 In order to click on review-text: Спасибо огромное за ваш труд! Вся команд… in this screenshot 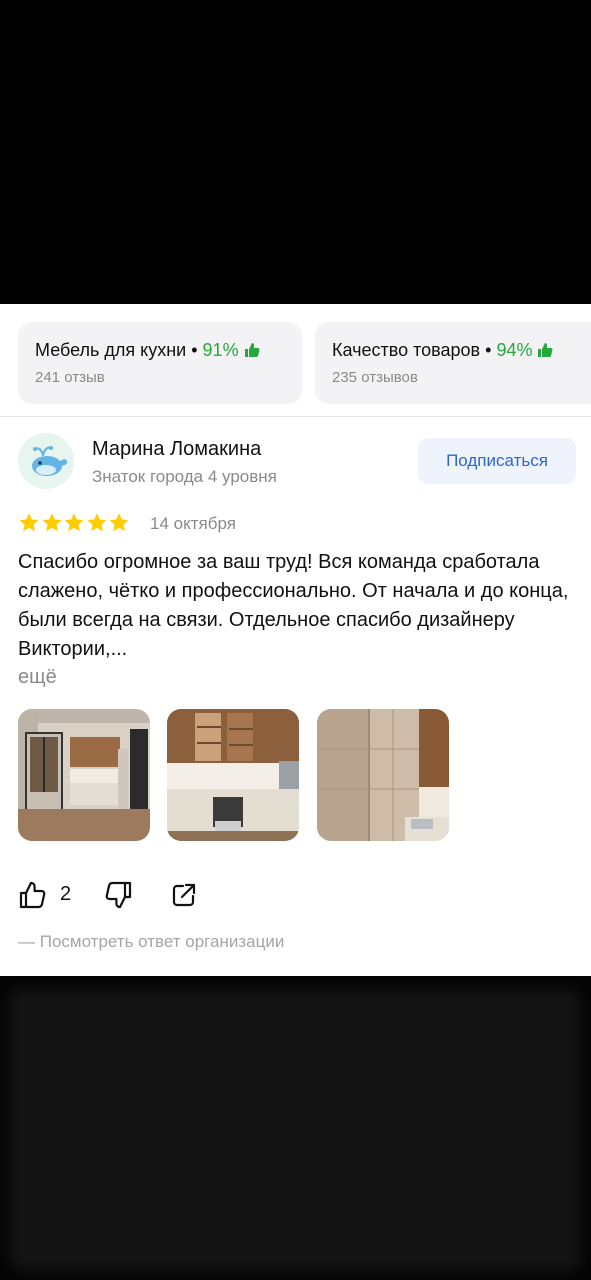, I will do `click(293, 605)`.